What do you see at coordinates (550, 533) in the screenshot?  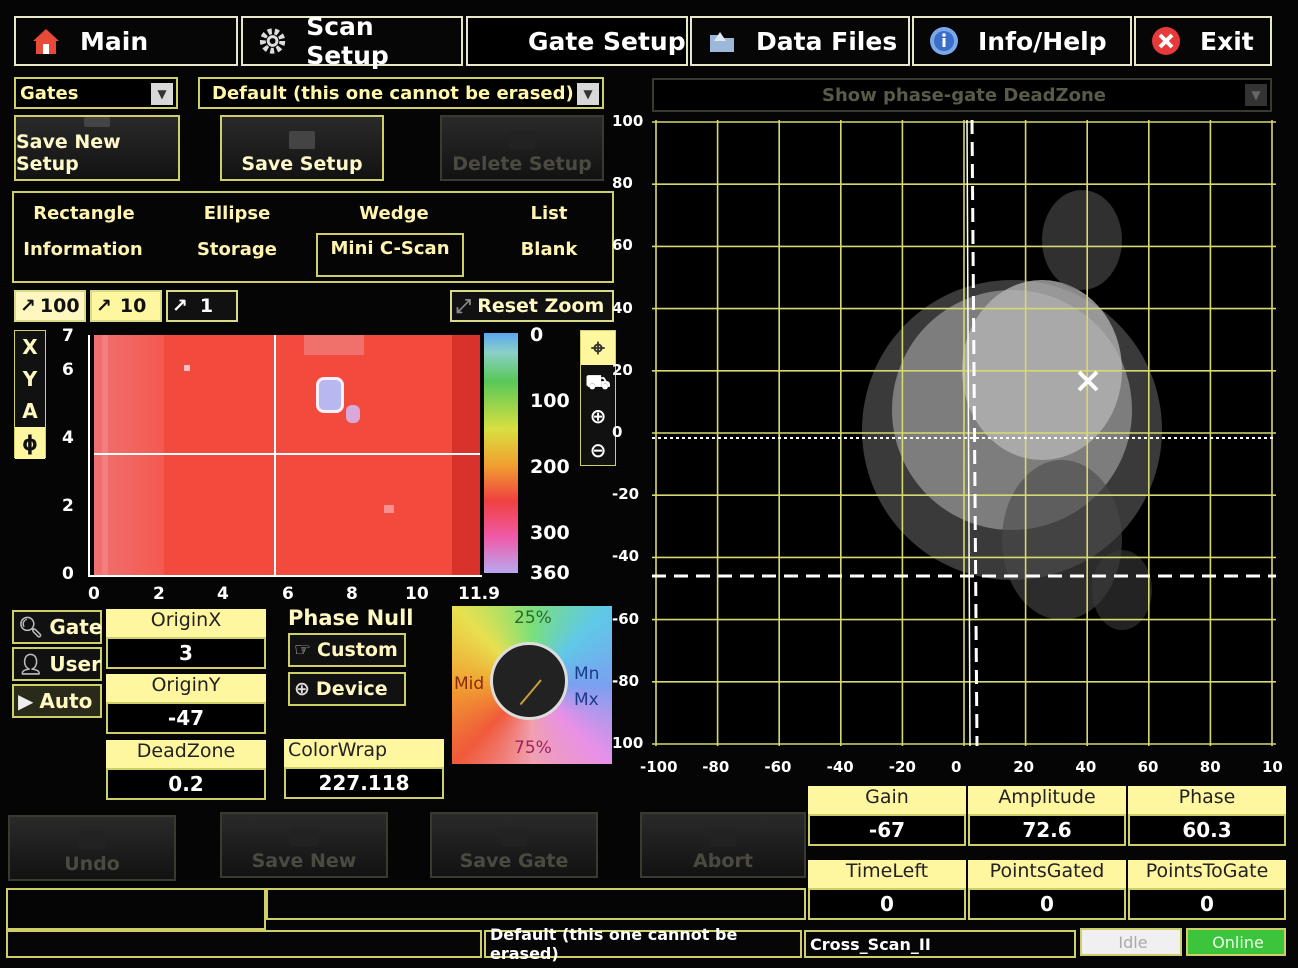 I see `scale-tick: 300` at bounding box center [550, 533].